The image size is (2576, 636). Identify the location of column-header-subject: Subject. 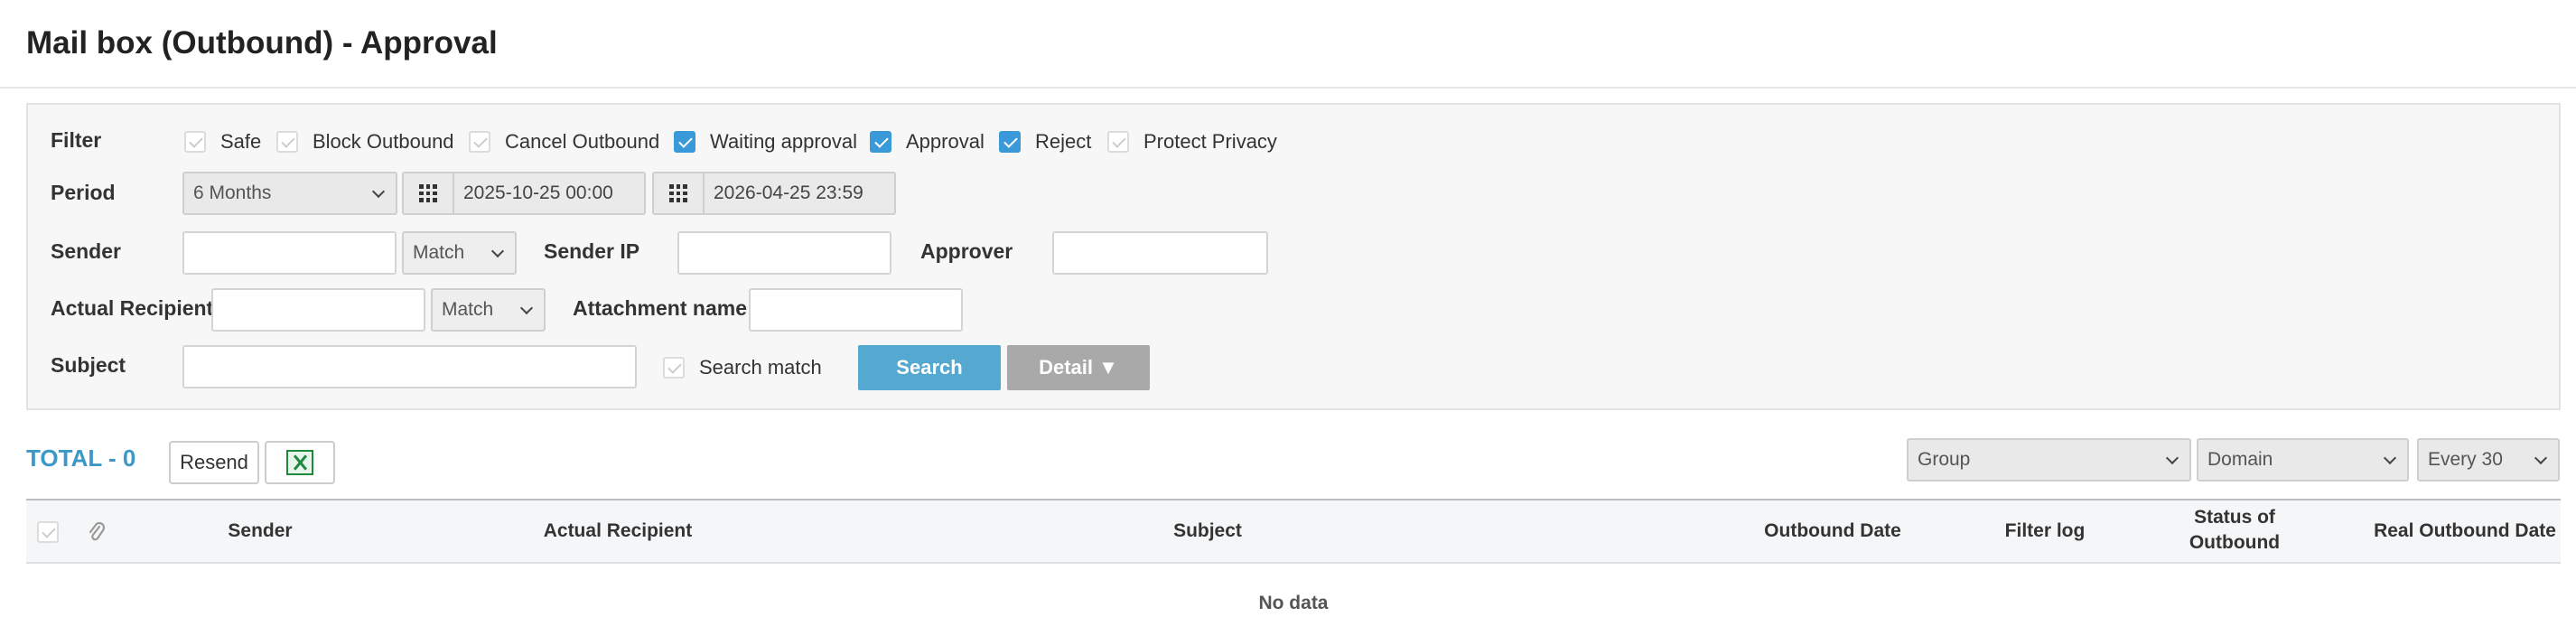
(1207, 531).